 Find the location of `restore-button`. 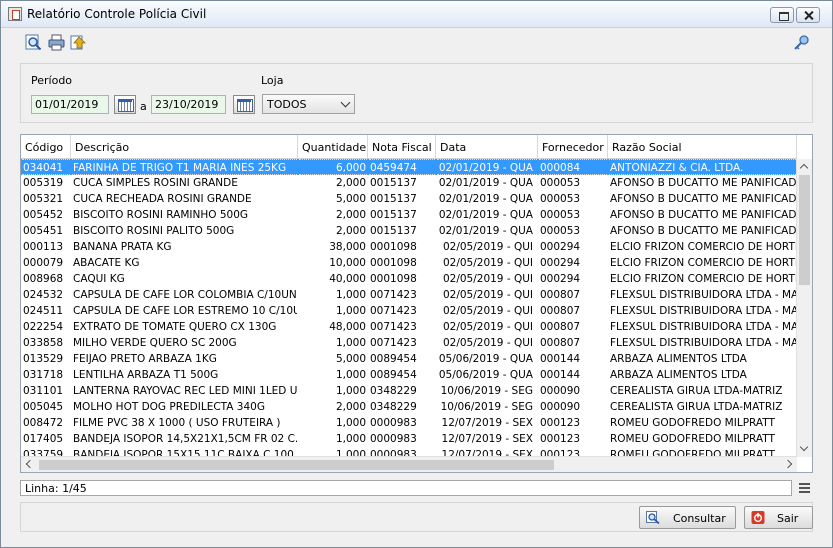

restore-button is located at coordinates (782, 15).